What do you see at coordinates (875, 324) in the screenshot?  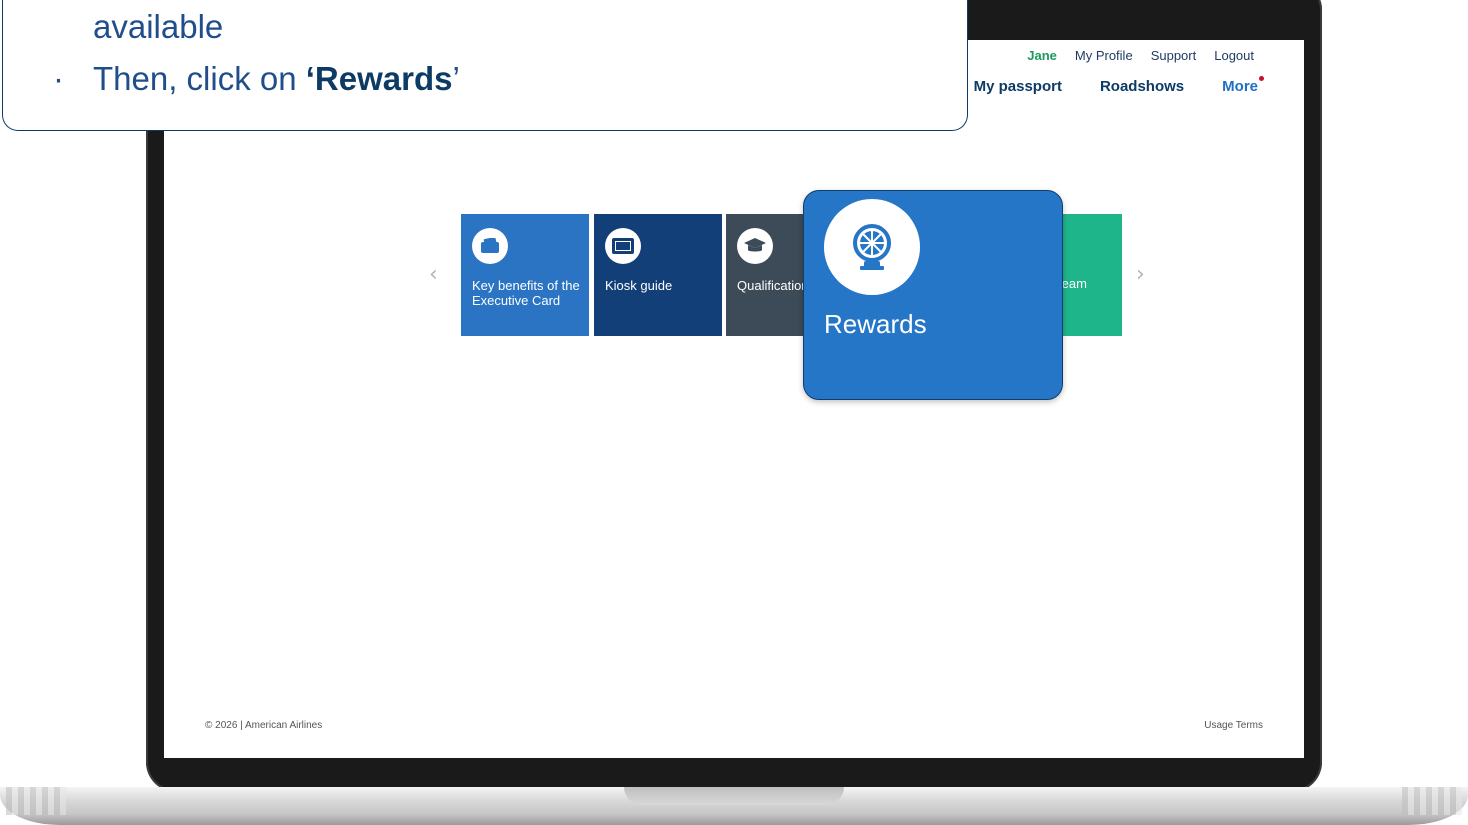 I see `rewards-label: Rewards` at bounding box center [875, 324].